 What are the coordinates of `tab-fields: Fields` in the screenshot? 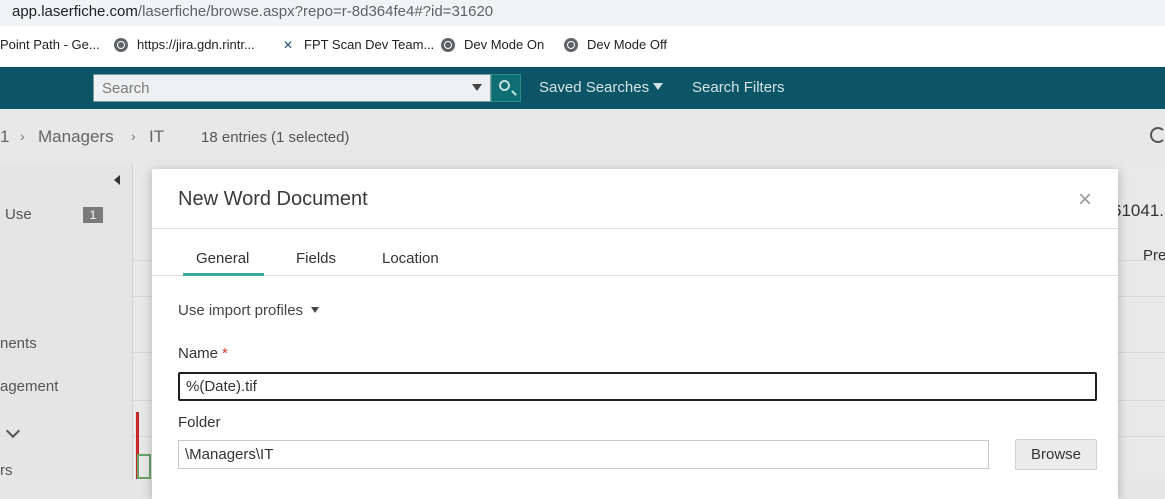 It's located at (316, 258).